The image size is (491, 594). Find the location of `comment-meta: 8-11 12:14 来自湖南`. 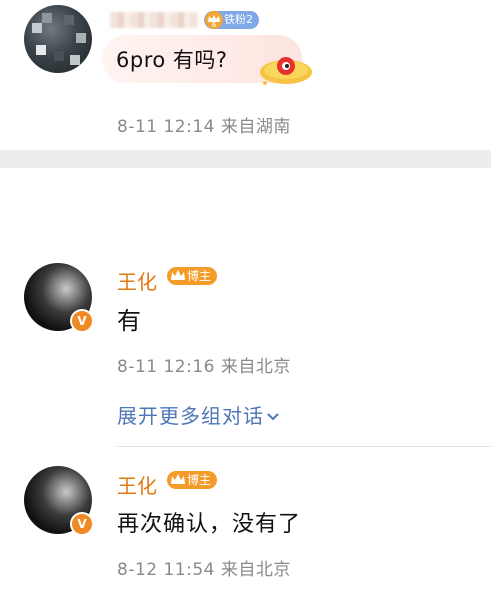

comment-meta: 8-11 12:14 来自湖南 is located at coordinates (204, 124).